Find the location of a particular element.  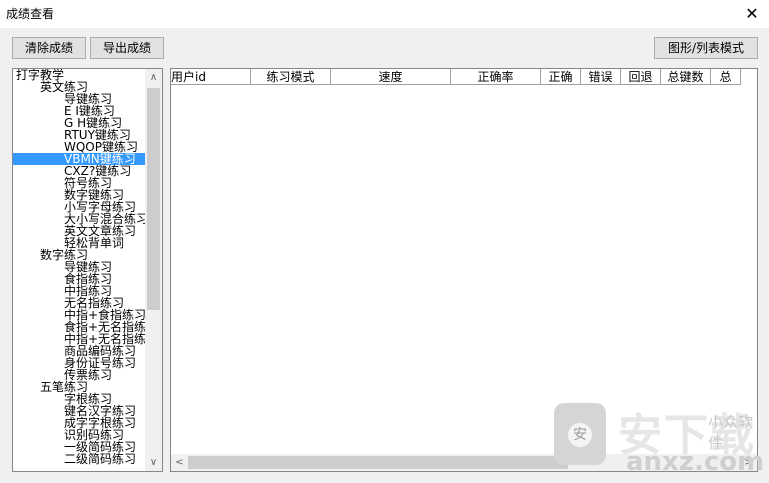

clear-scores-button: 清除成绩 is located at coordinates (49, 48).